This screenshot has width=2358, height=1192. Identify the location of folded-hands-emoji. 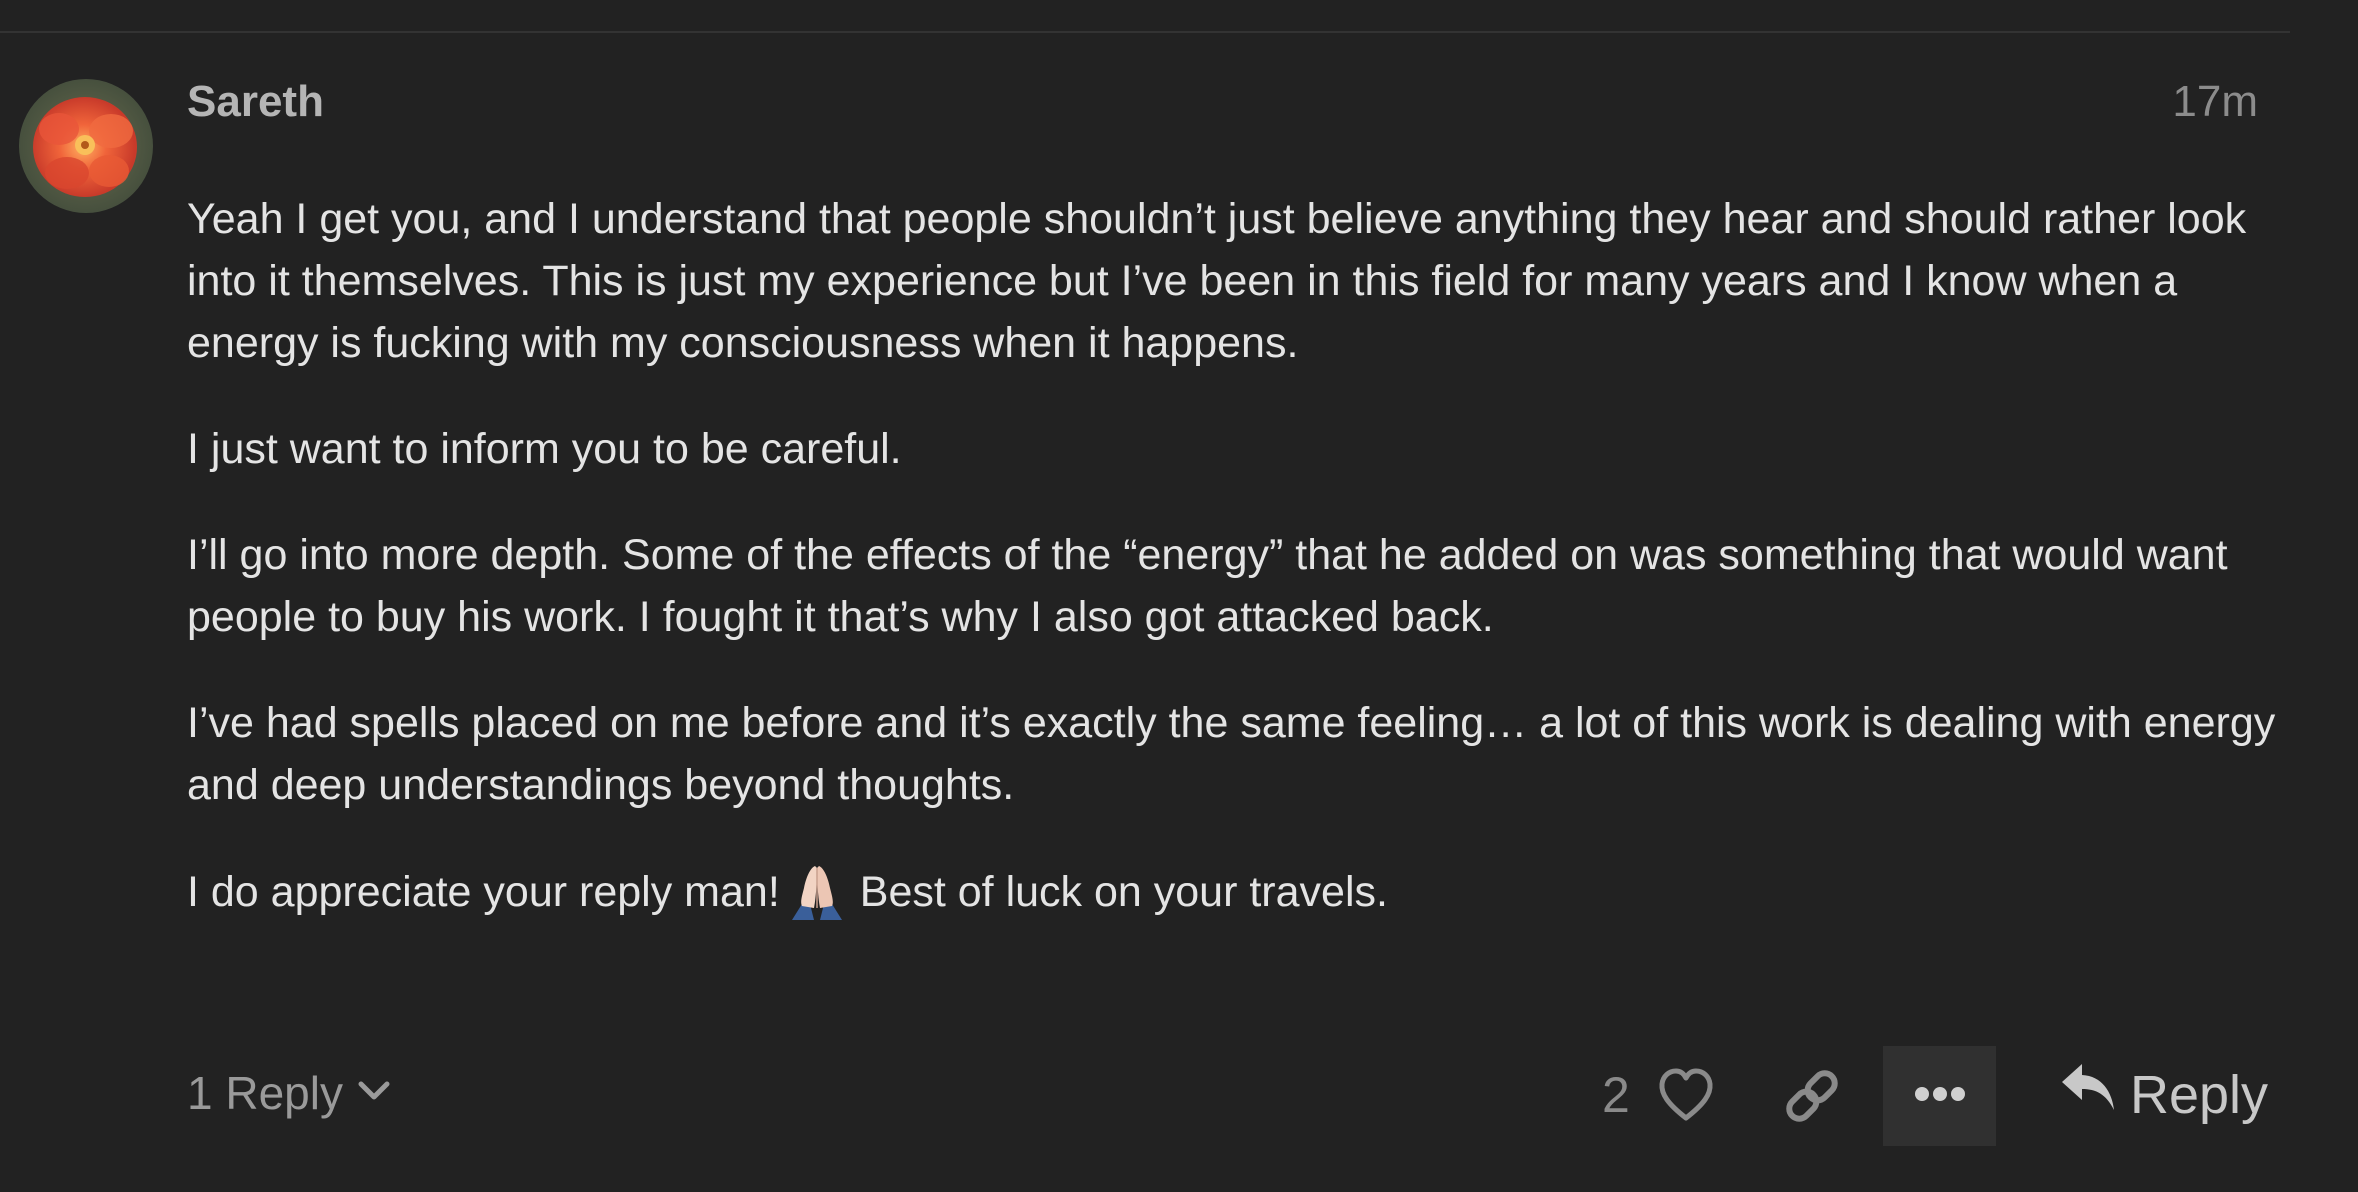
(817, 899).